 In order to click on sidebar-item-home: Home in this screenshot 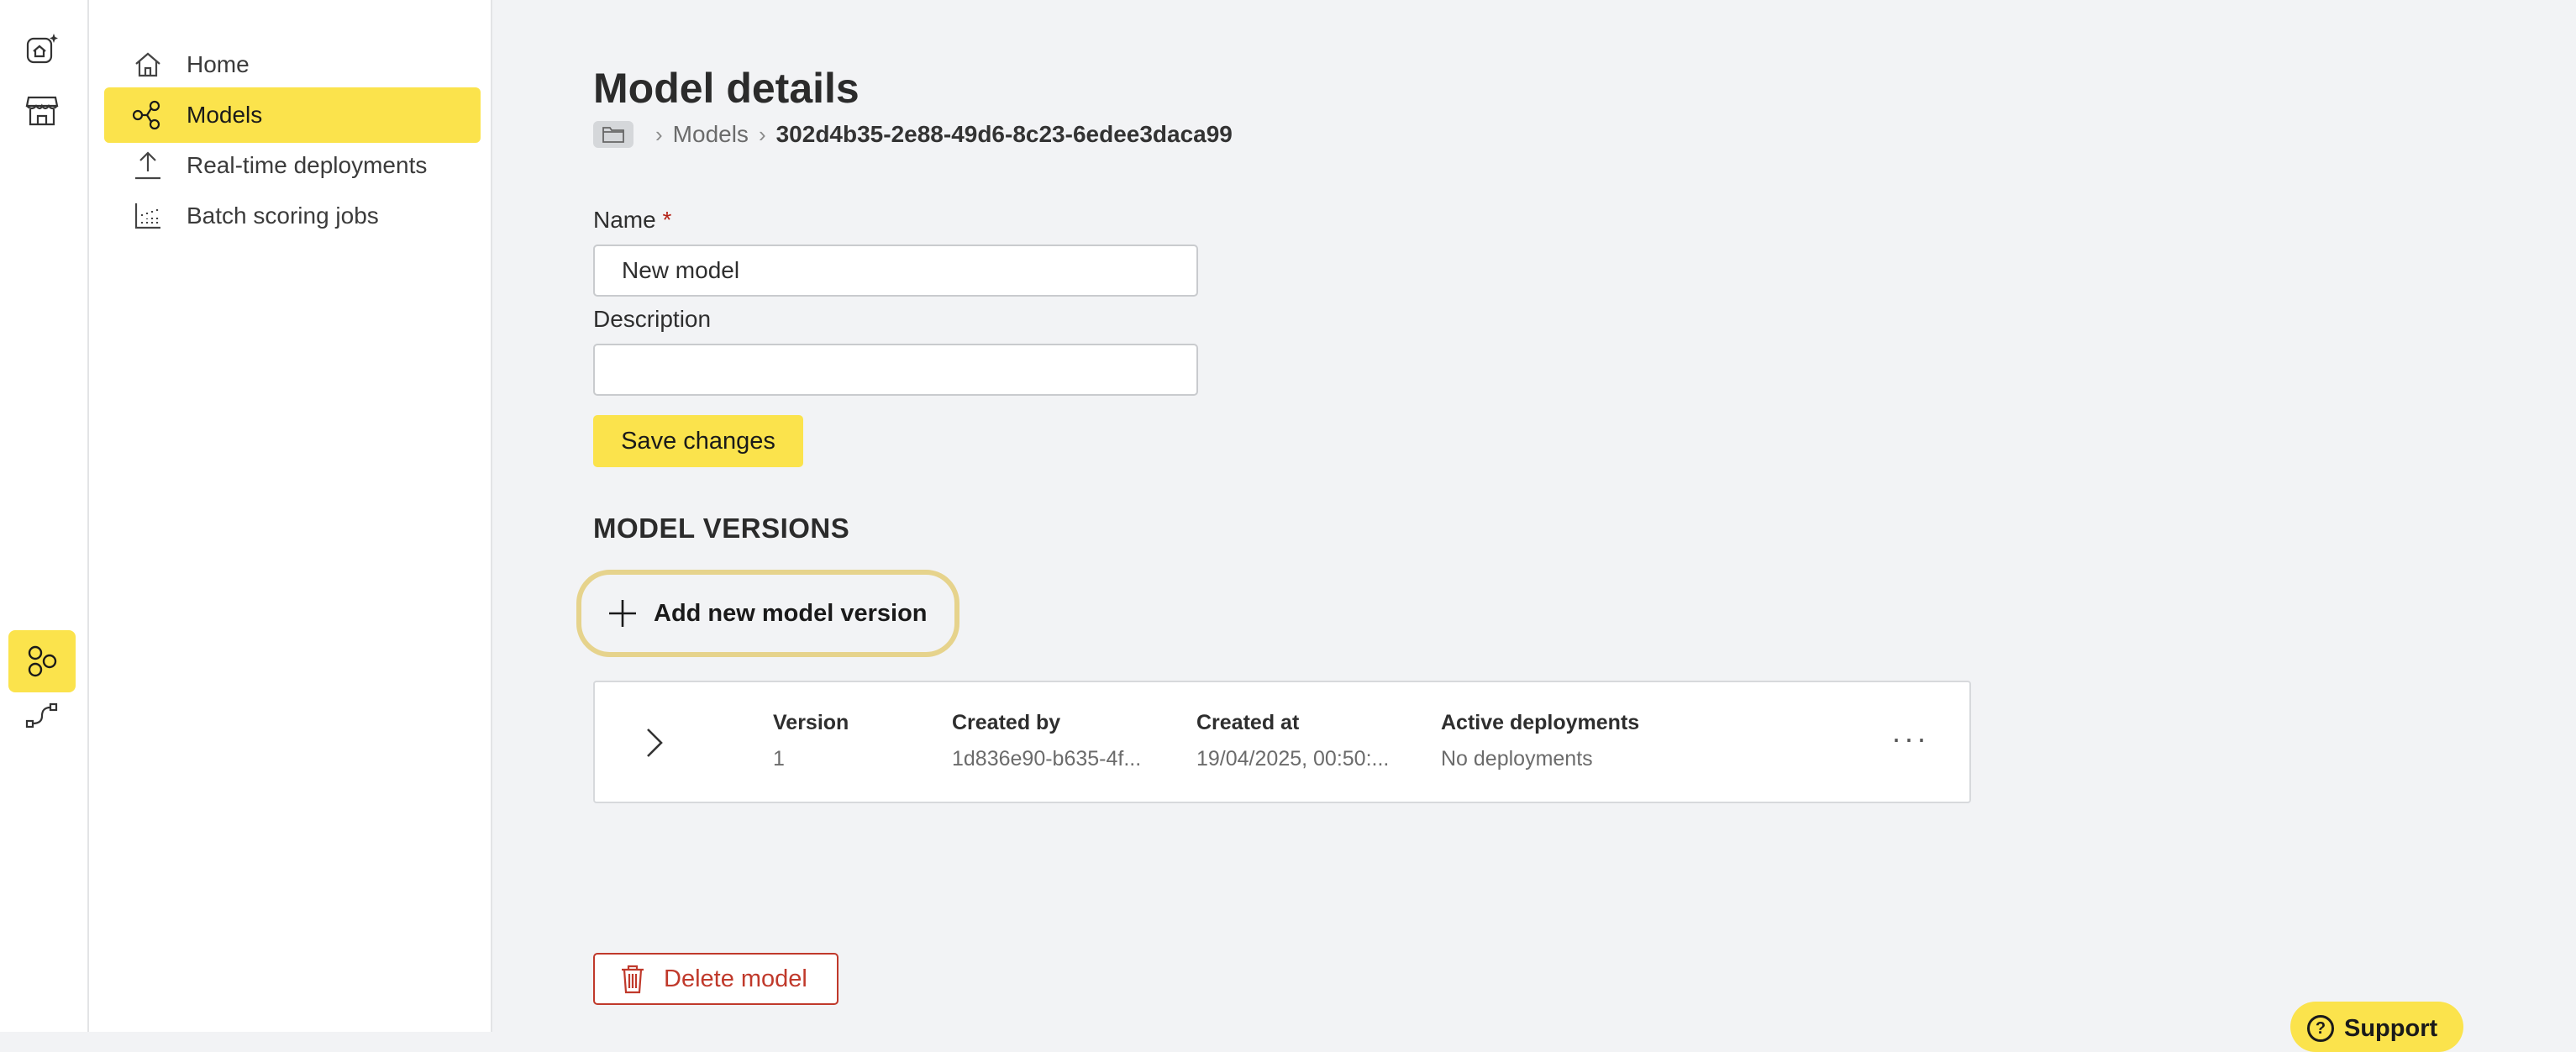, I will do `click(292, 64)`.